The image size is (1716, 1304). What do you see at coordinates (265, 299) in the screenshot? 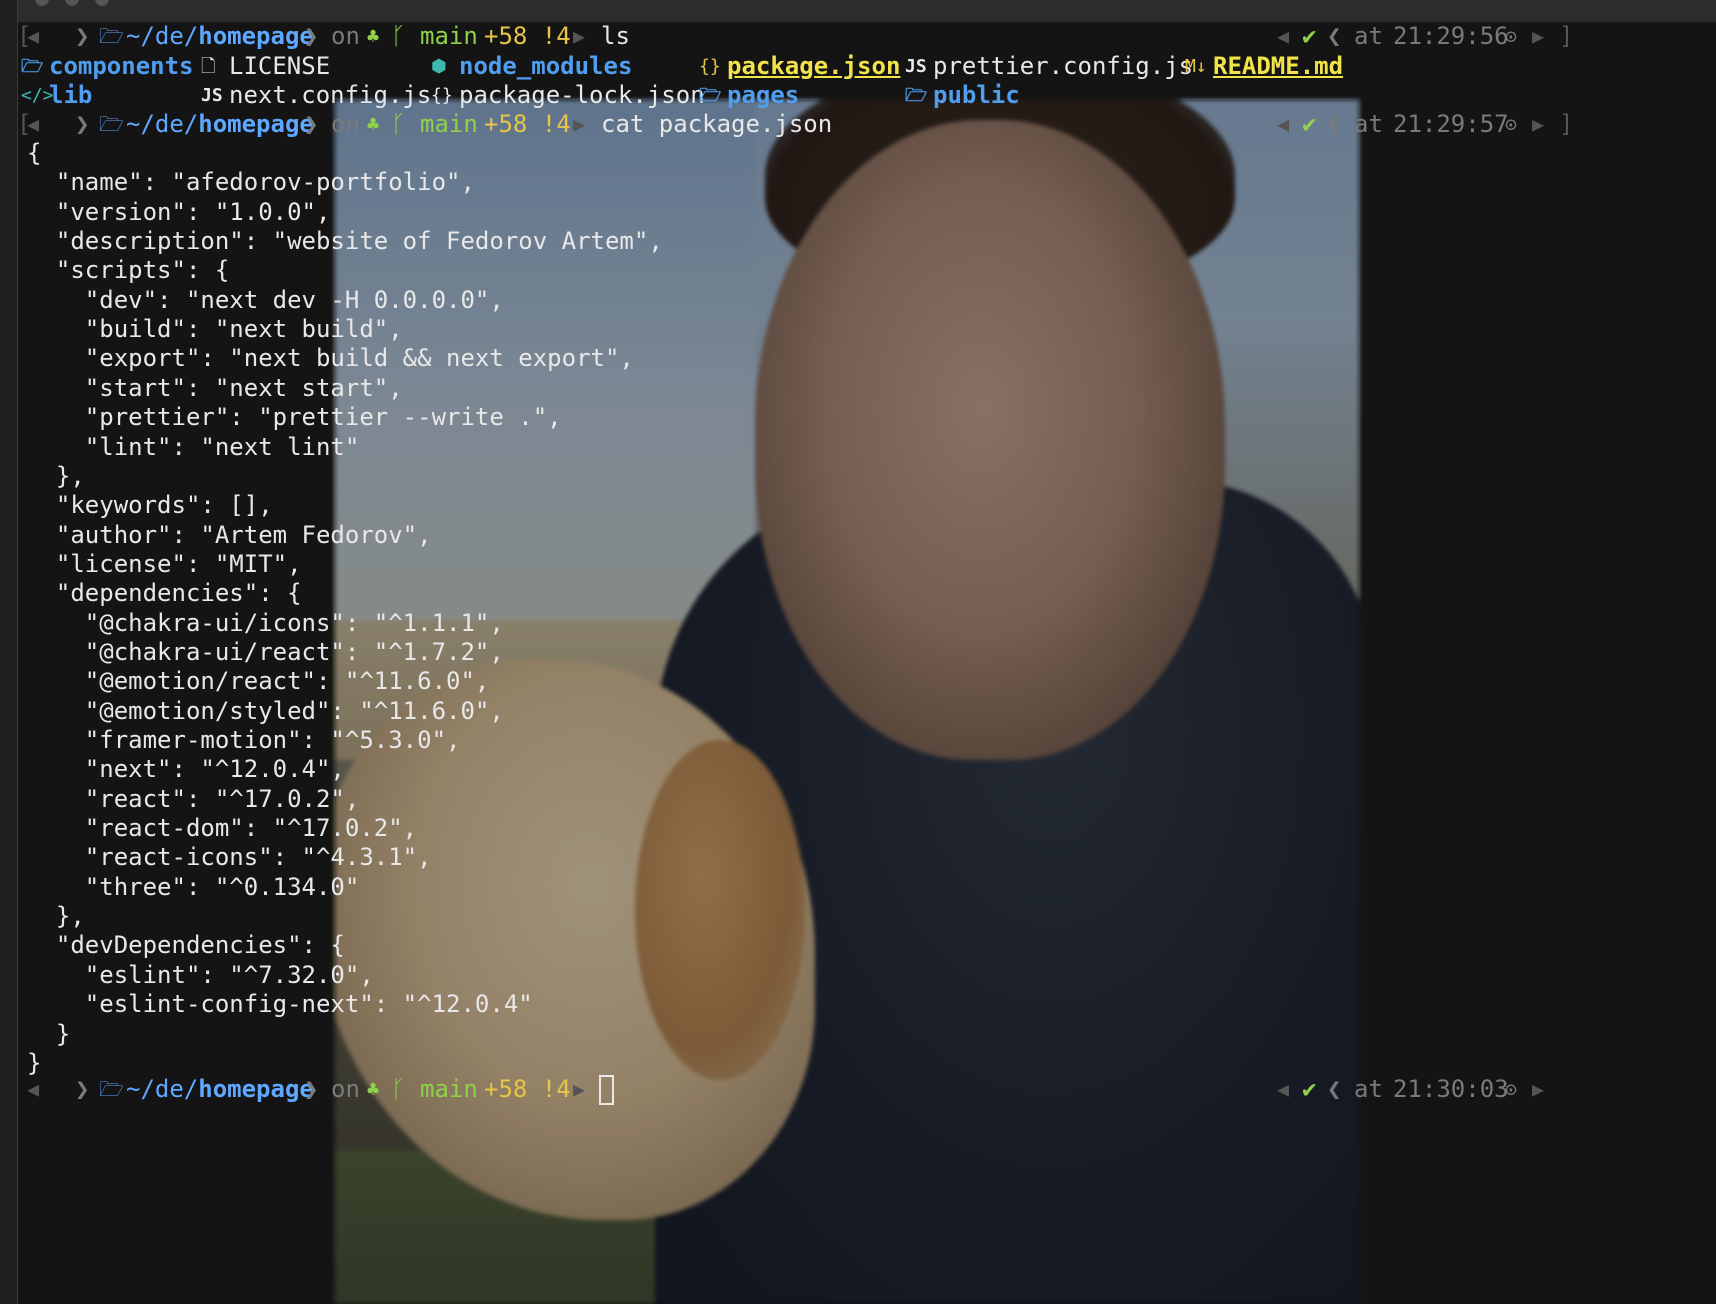
I see `file-line: "dev": "next dev -H 0.0.0.0",` at bounding box center [265, 299].